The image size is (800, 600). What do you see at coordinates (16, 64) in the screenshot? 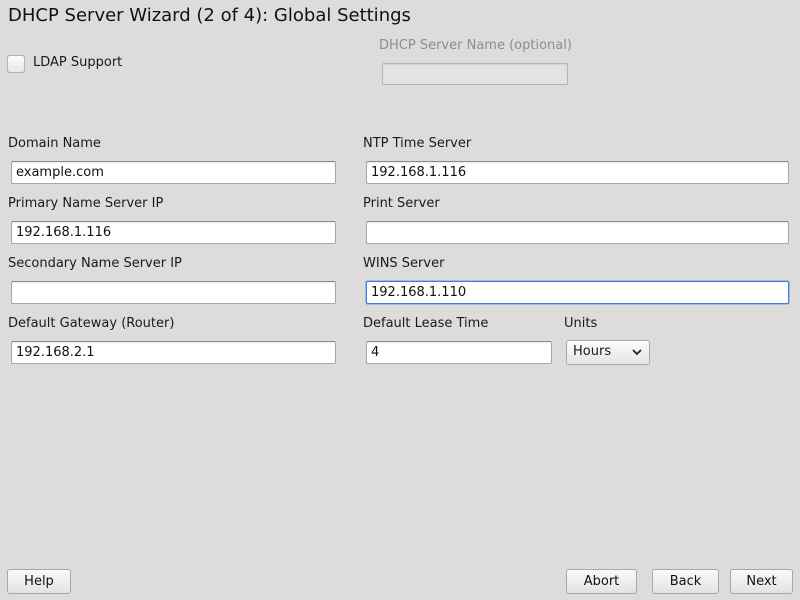
I see `ldap-support-checkbox` at bounding box center [16, 64].